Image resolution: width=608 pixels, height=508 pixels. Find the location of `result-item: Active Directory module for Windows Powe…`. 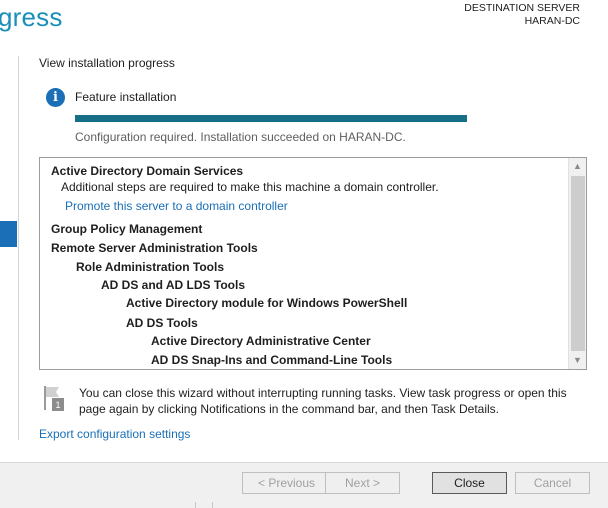

result-item: Active Directory module for Windows Powe… is located at coordinates (267, 303).